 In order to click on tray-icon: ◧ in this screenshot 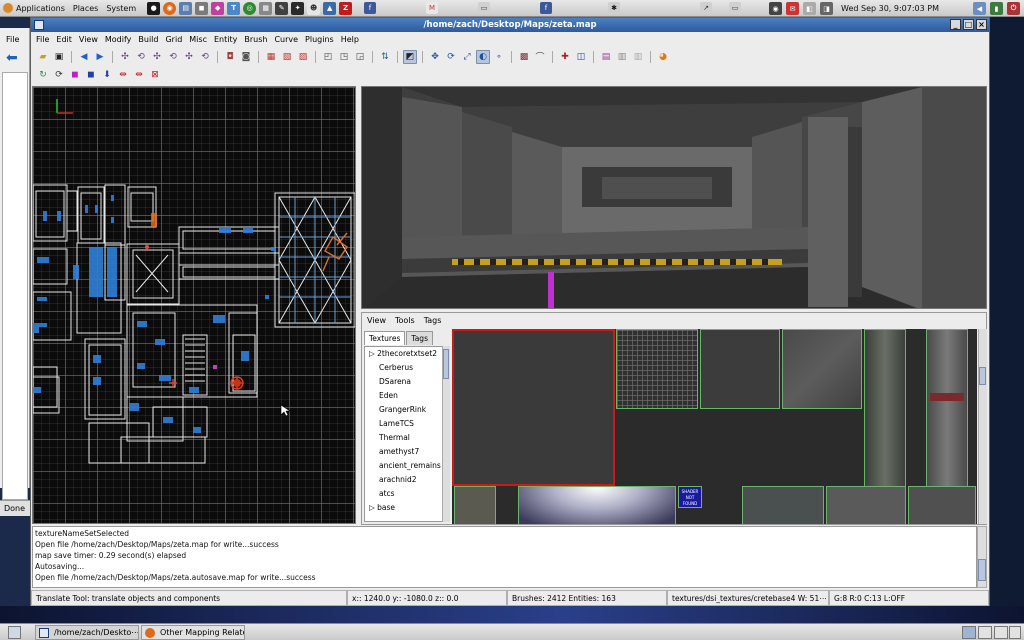, I will do `click(810, 8)`.